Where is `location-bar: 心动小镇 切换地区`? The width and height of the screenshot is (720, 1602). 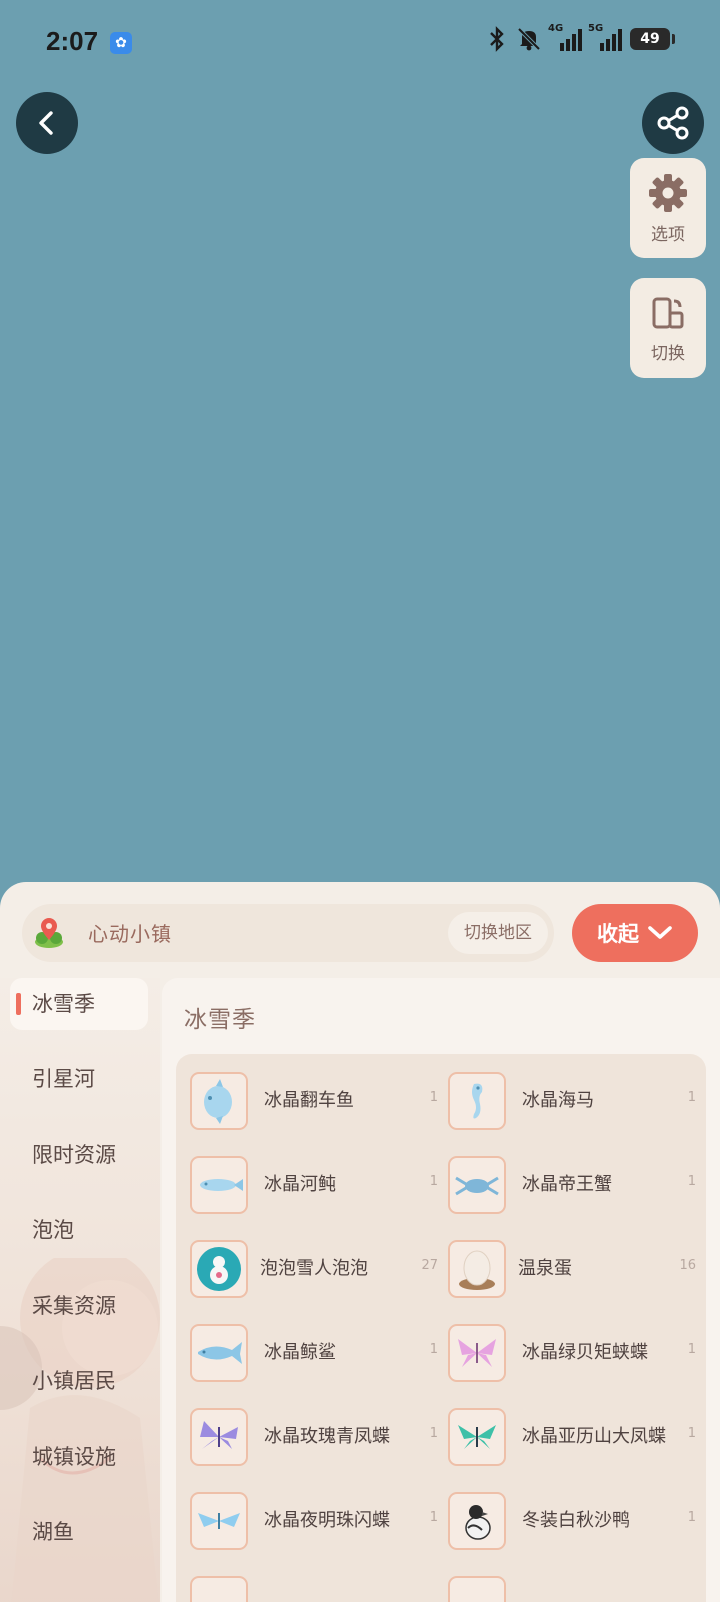
location-bar: 心动小镇 切换地区 is located at coordinates (288, 933).